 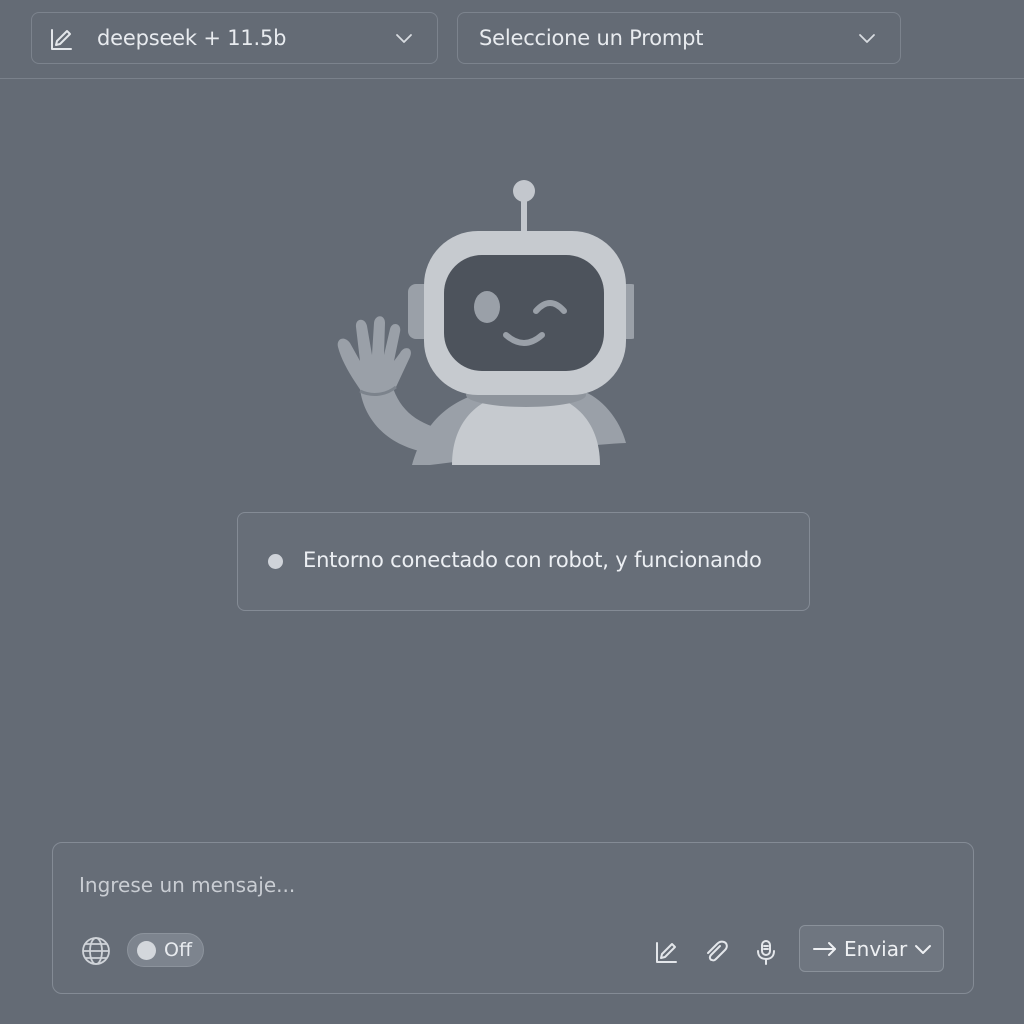 I want to click on model-select-value: deepseek + 11.5b, so click(x=192, y=38).